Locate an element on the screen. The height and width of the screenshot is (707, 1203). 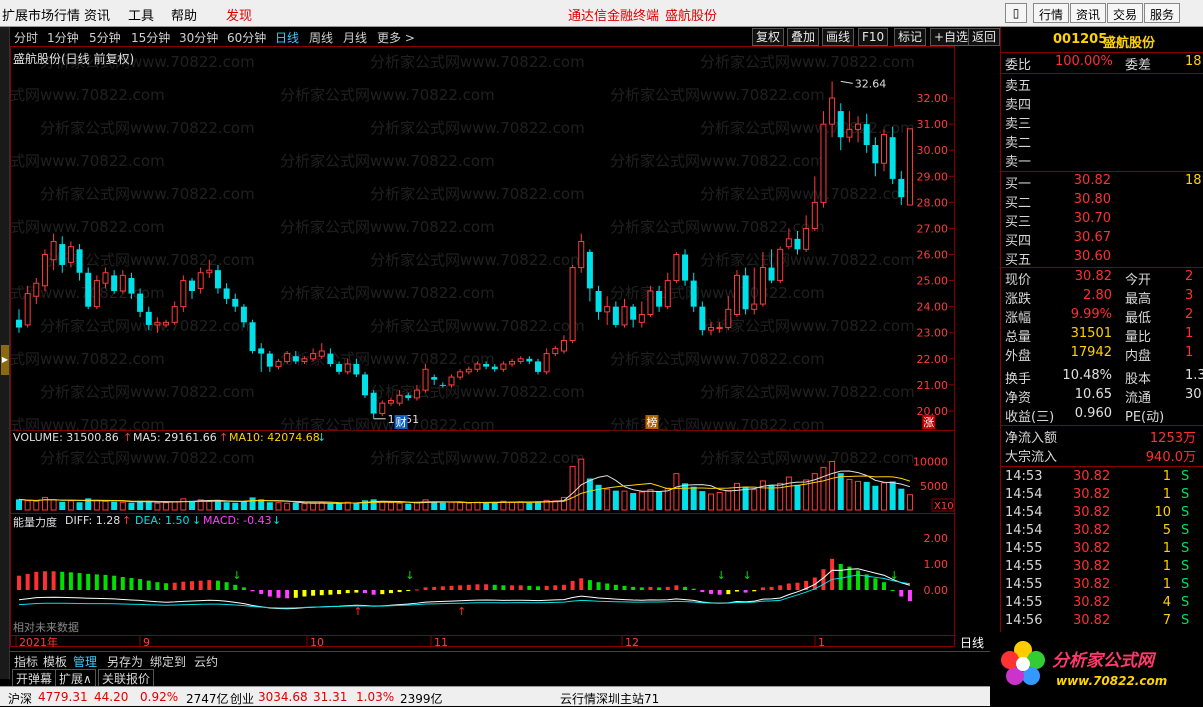
period-weekly: 周线 is located at coordinates (321, 37).